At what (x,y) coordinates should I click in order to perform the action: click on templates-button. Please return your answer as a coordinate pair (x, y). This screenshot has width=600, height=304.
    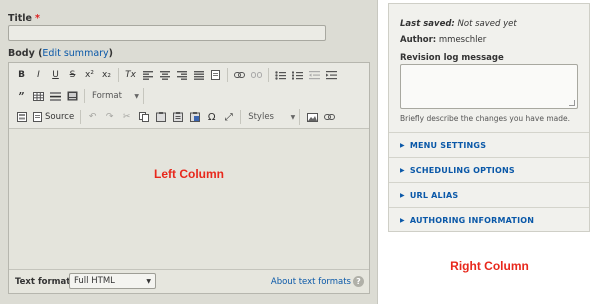
    Looking at the image, I should click on (21, 117).